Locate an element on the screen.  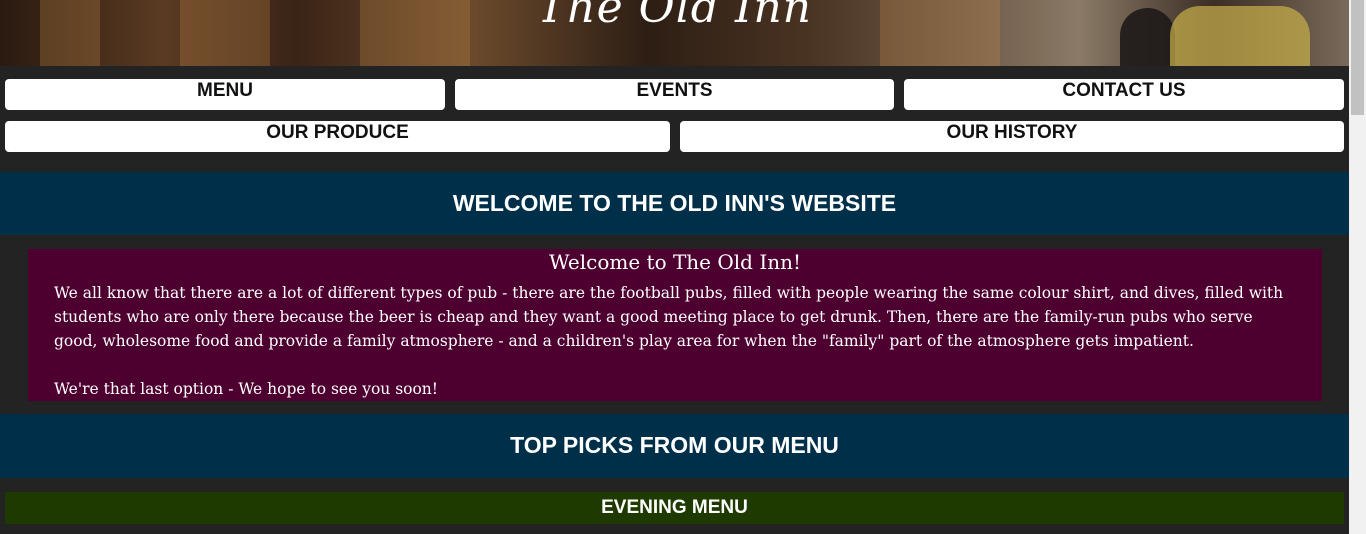
nav-our-history-button: OUR HISTORY is located at coordinates (1012, 136).